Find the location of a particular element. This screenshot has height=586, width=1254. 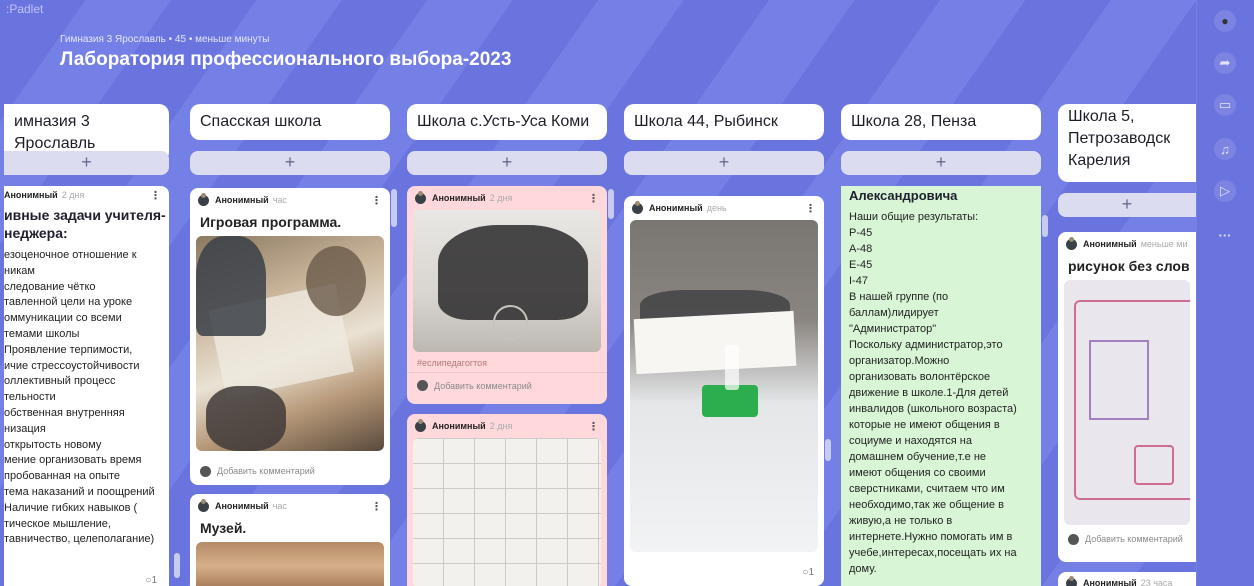

post-body-line: А-48 is located at coordinates (861, 249).